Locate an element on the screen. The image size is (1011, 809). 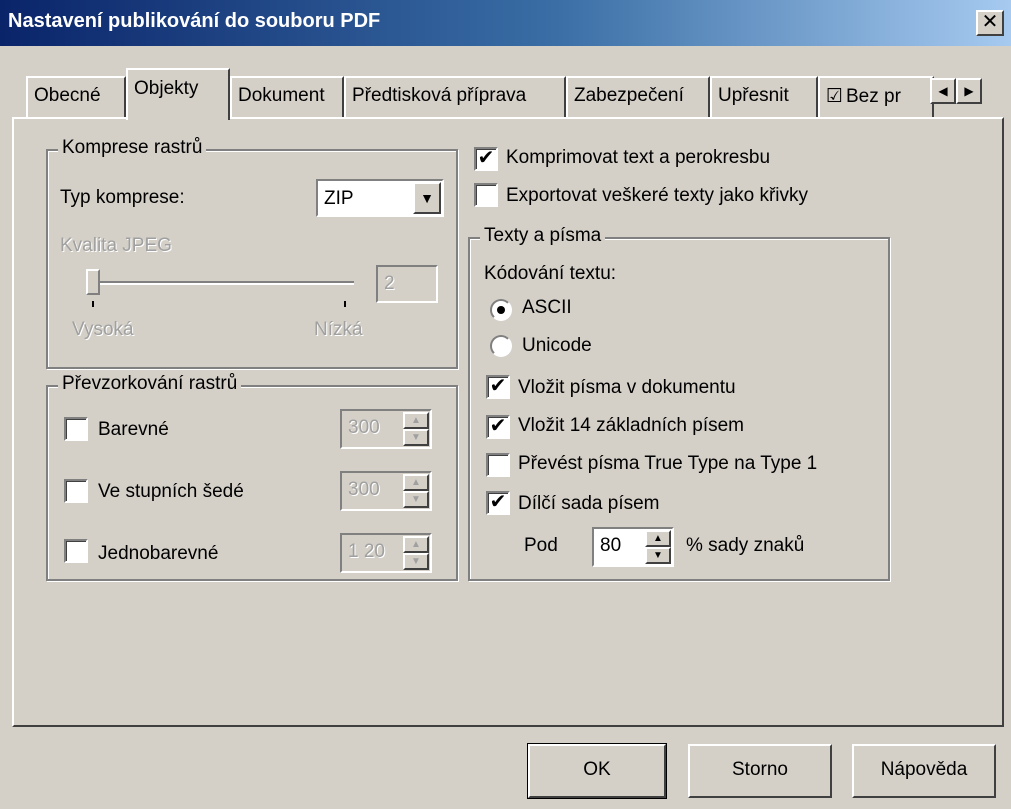
gray-resample-checkbox is located at coordinates (76, 491).